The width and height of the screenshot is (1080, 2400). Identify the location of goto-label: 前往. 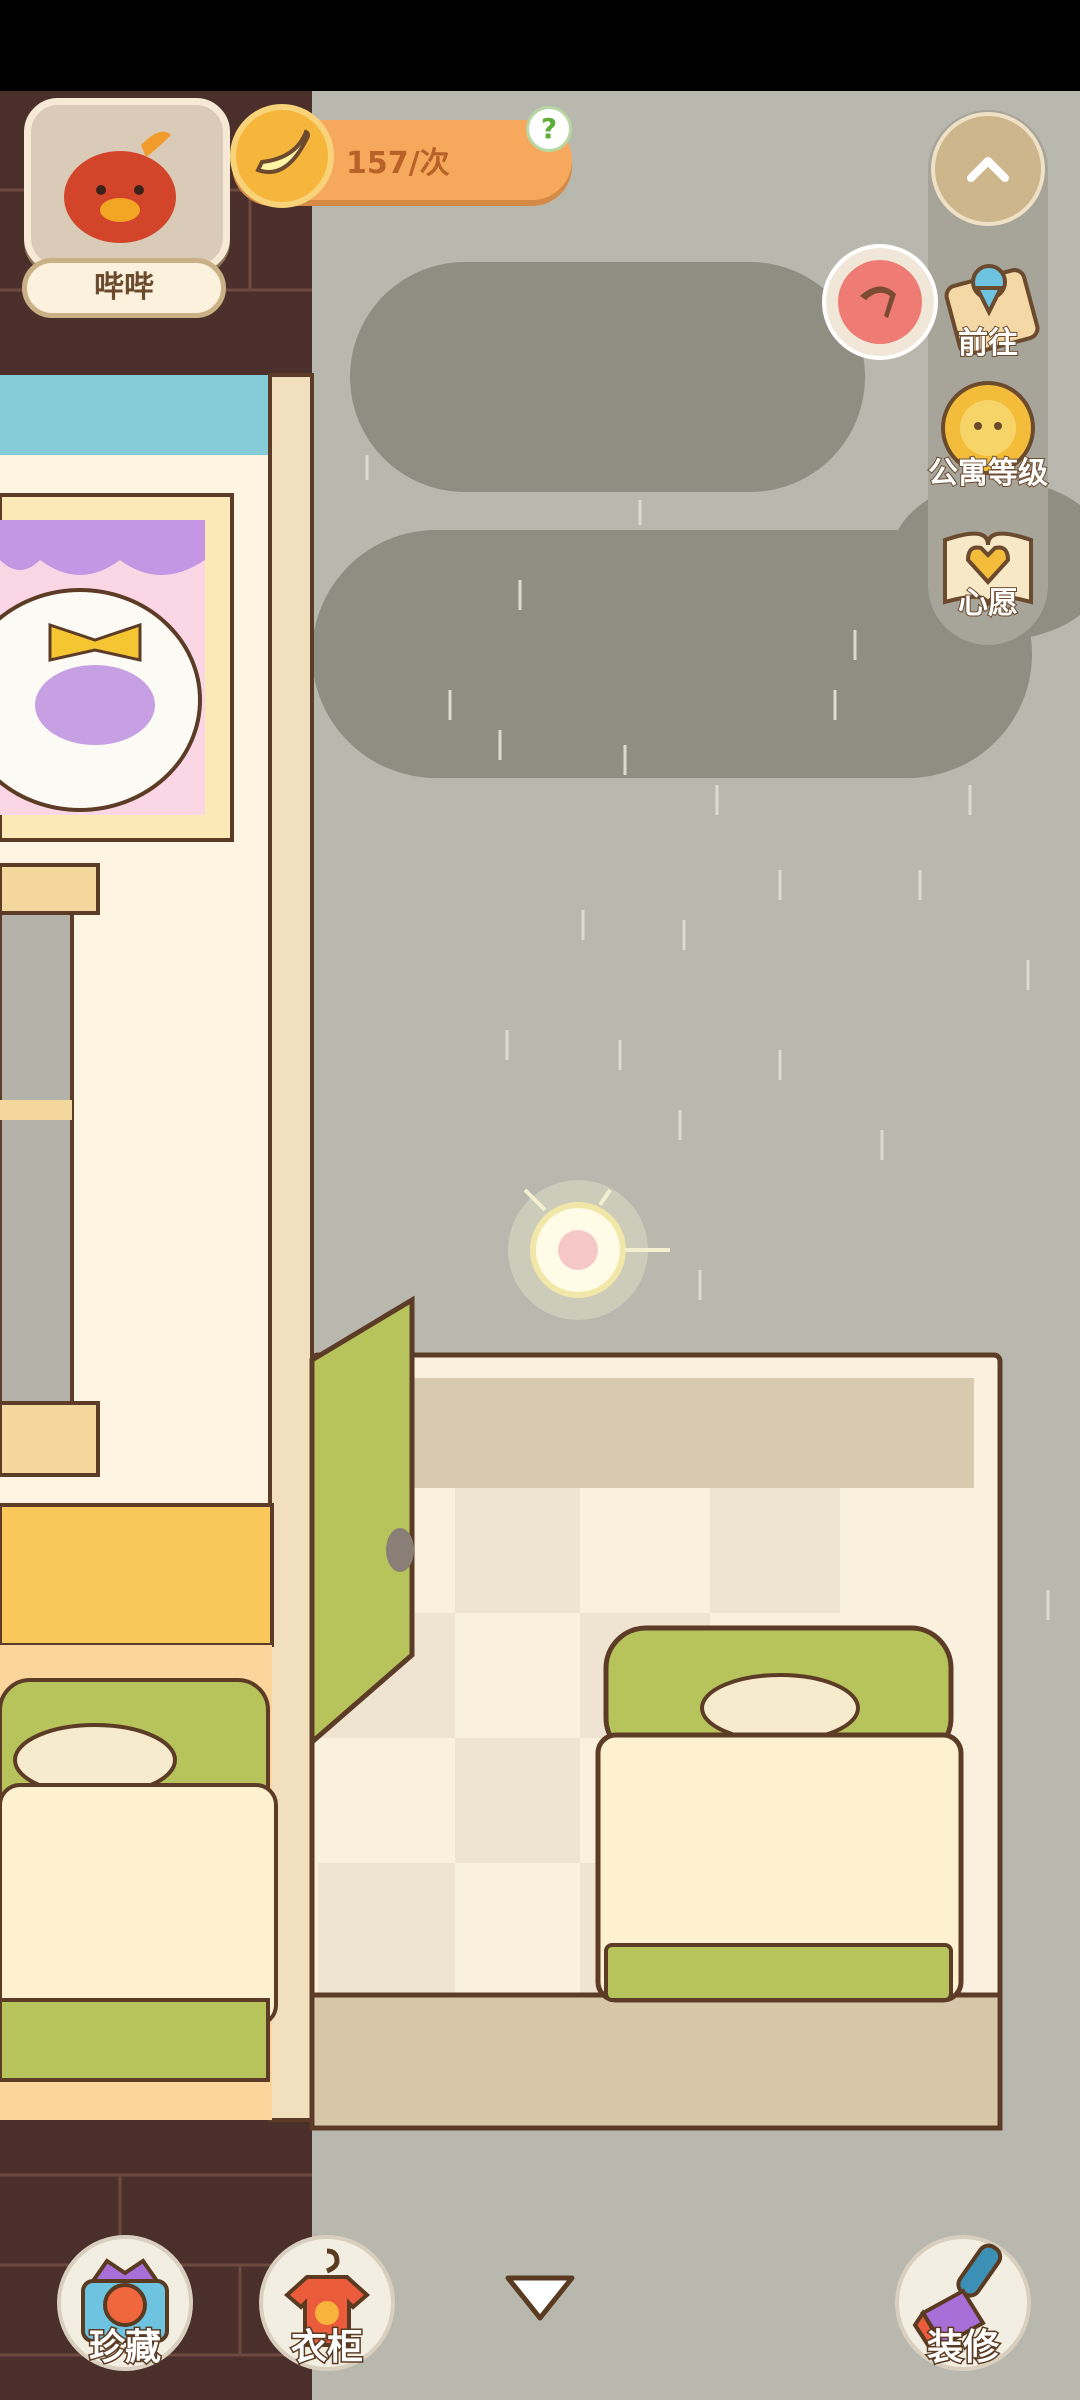
(988, 343).